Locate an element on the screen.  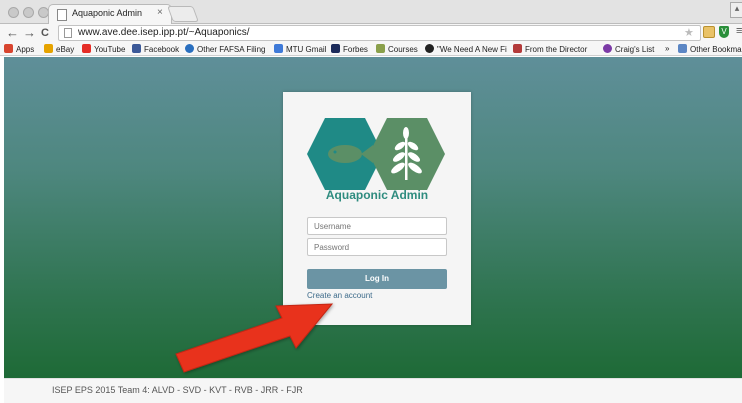
bookmark-forbes: Forbes is located at coordinates (349, 49).